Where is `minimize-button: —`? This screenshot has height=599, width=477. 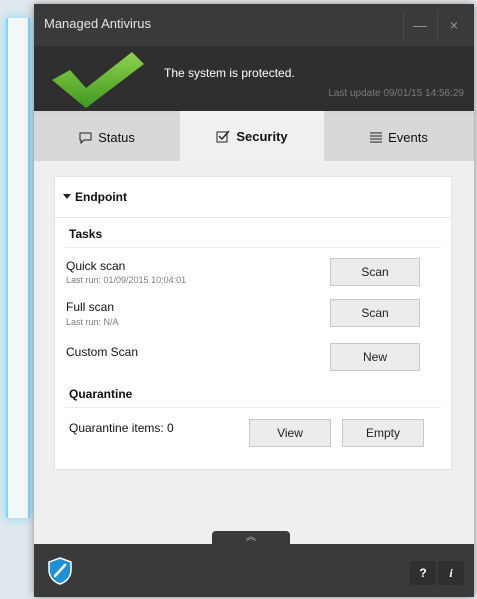
minimize-button: — is located at coordinates (419, 26).